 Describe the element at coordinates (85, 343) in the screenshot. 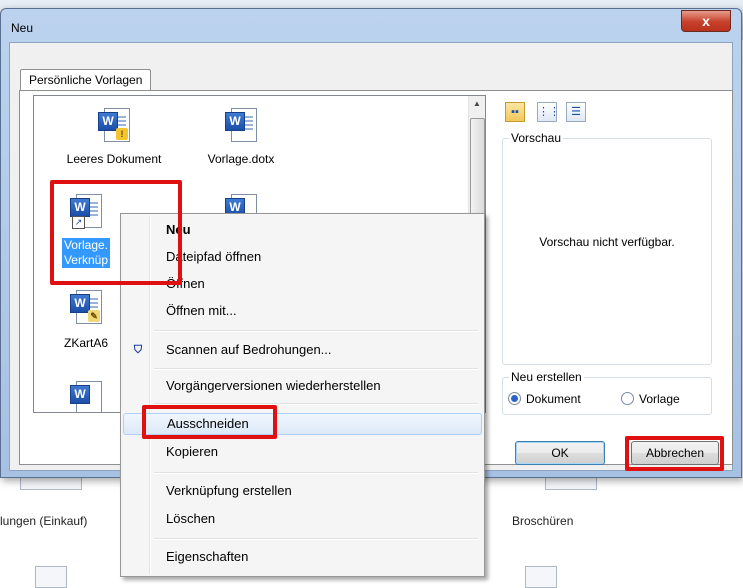

I see `file-item-label: ZKartA6` at that location.